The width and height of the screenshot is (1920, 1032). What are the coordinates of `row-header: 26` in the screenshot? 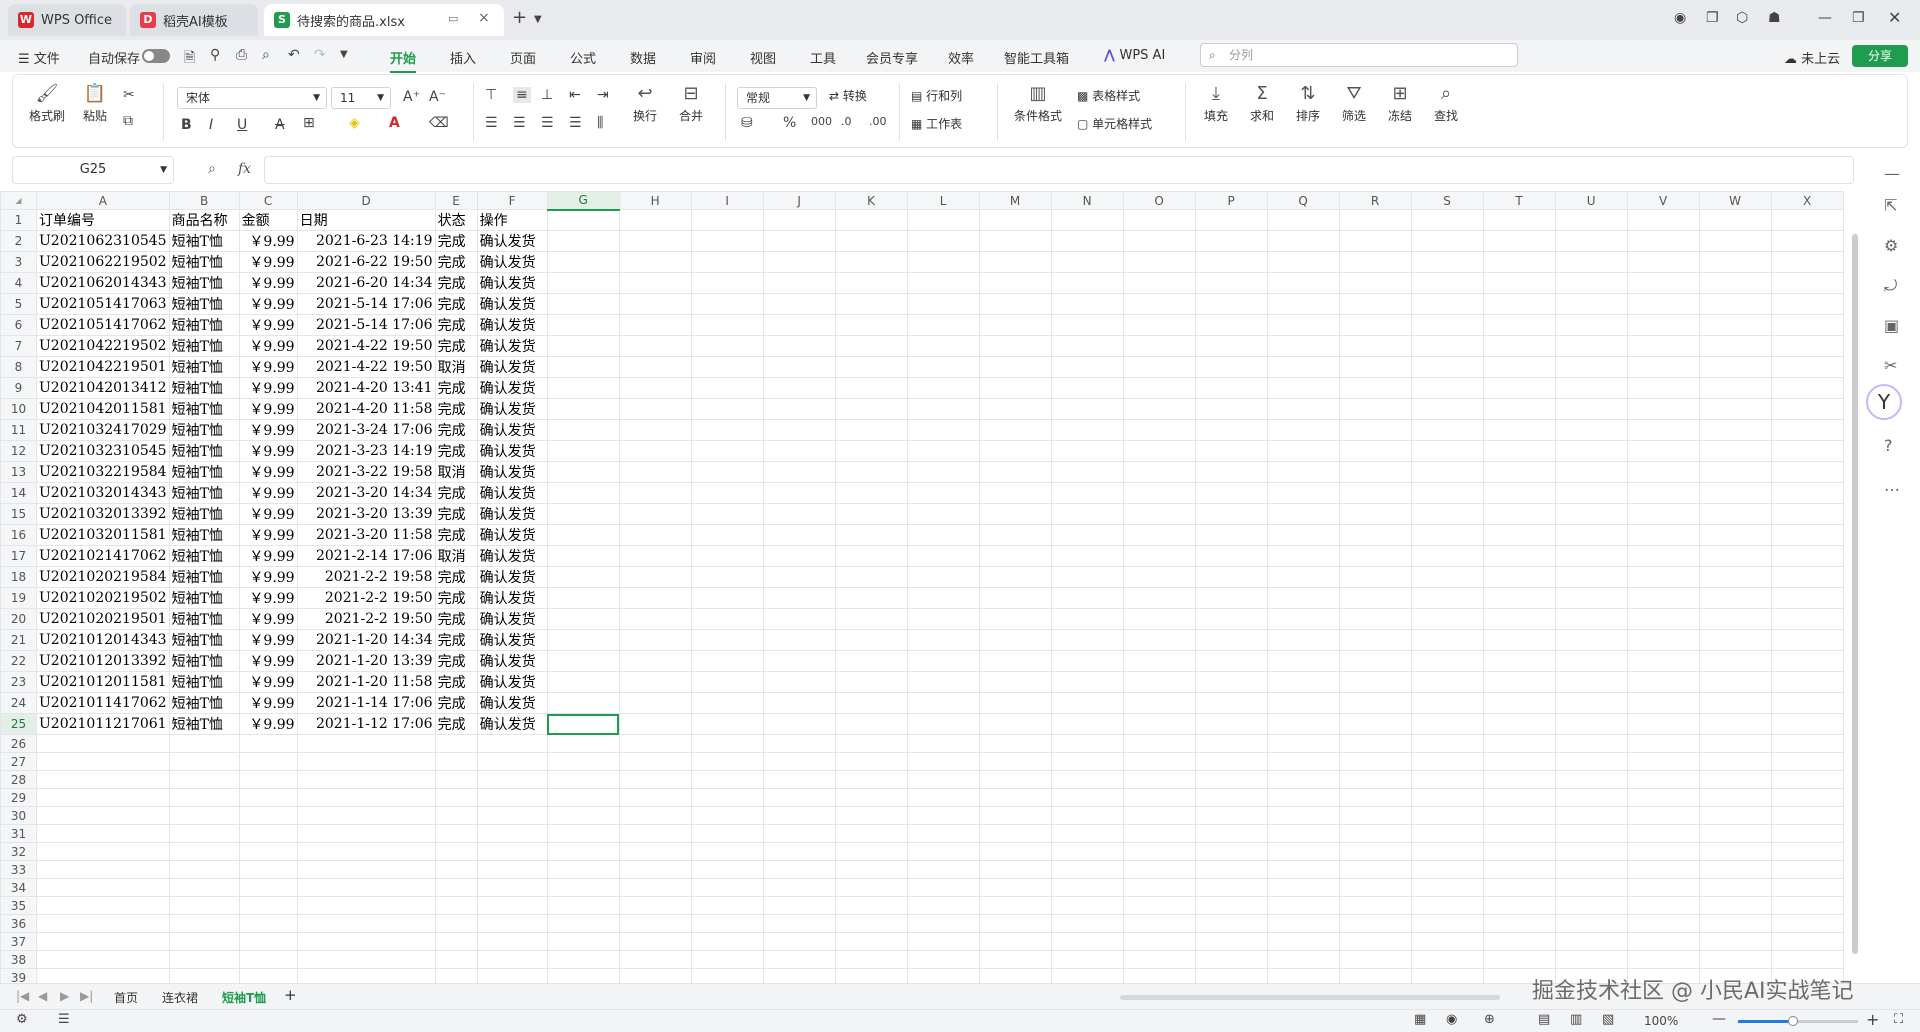 It's located at (18, 743).